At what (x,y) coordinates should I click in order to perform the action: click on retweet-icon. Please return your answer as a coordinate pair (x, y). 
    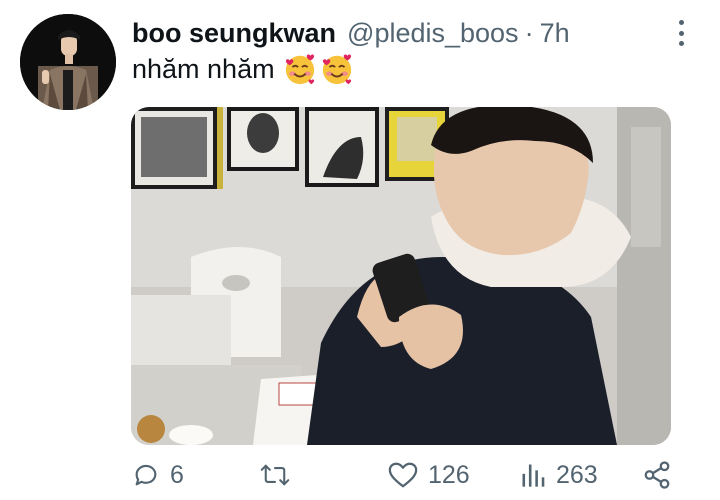
    Looking at the image, I should click on (275, 475).